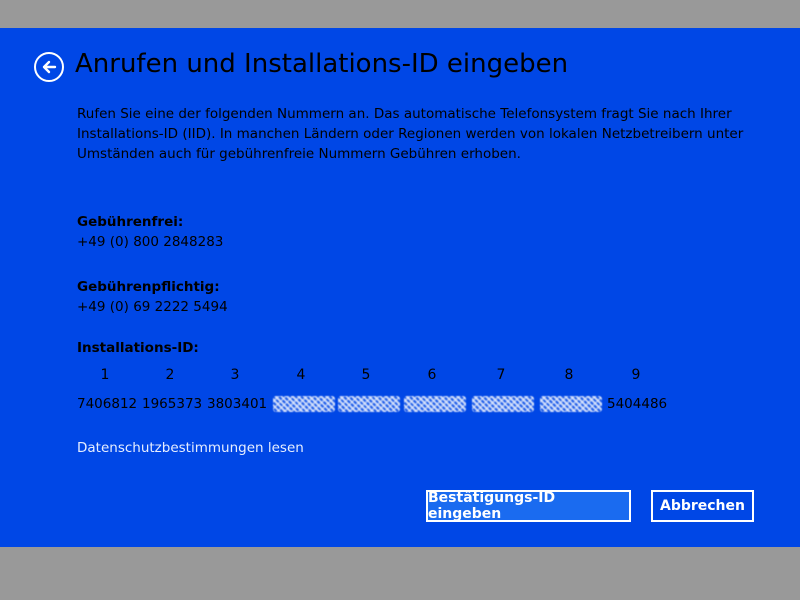  I want to click on toll-label: Gebührenpflichtig:, so click(148, 287).